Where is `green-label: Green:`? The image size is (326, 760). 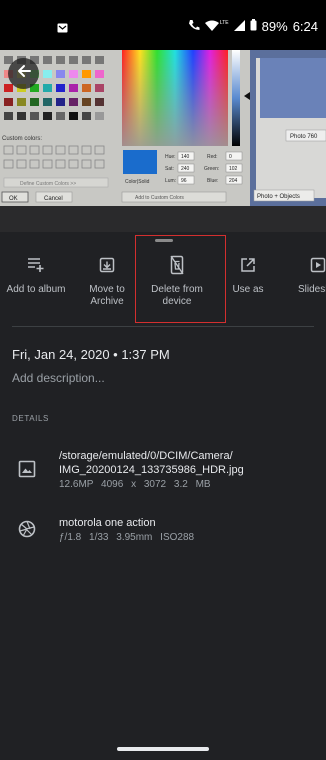 green-label: Green: is located at coordinates (211, 169).